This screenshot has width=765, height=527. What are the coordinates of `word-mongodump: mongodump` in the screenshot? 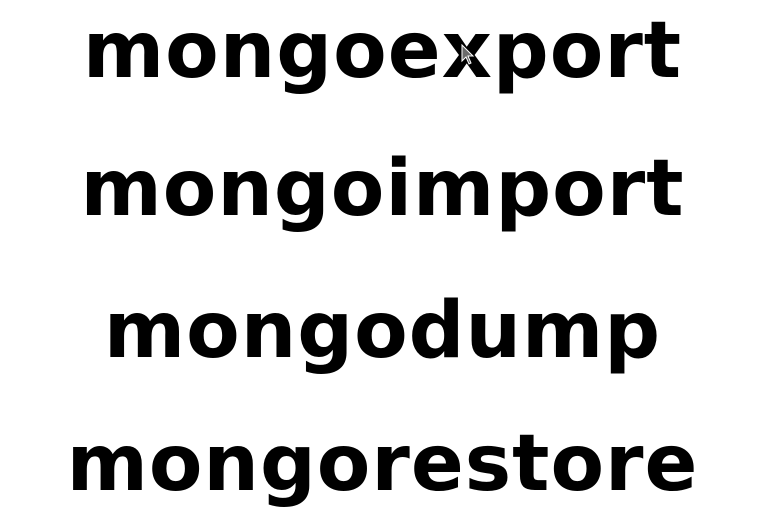 It's located at (382, 331).